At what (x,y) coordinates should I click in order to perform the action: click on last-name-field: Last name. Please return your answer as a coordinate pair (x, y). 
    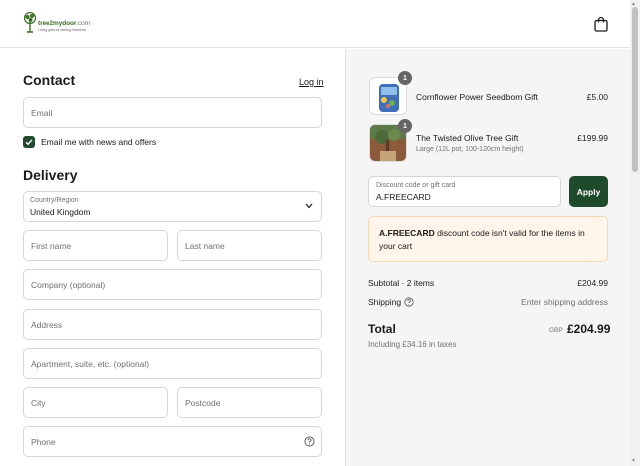
    Looking at the image, I should click on (249, 245).